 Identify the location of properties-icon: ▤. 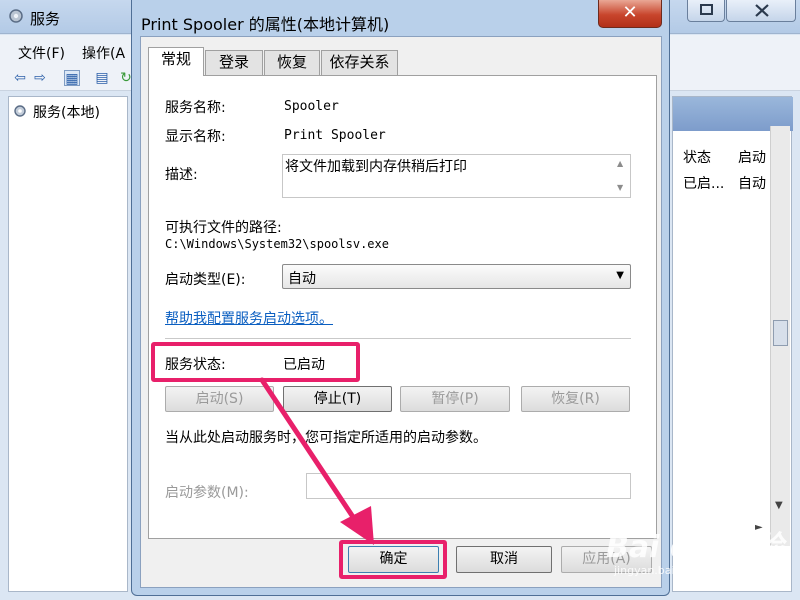
(102, 78).